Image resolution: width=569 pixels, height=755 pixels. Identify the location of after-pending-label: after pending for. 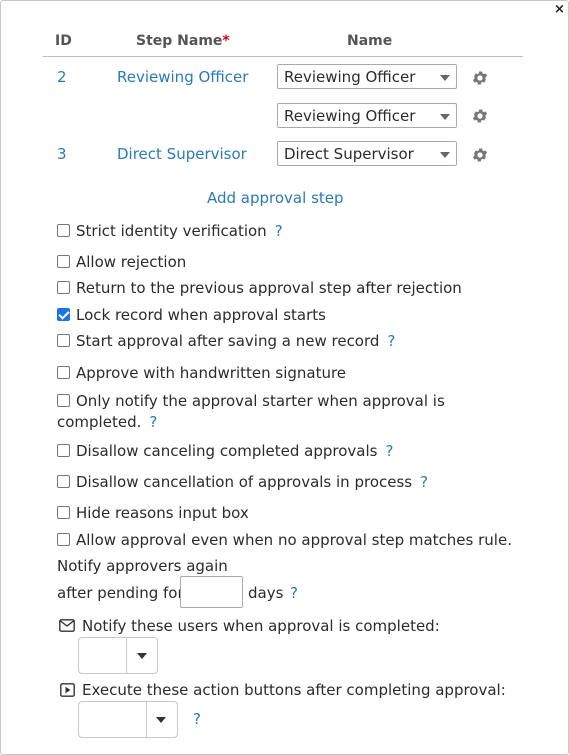
(120, 593).